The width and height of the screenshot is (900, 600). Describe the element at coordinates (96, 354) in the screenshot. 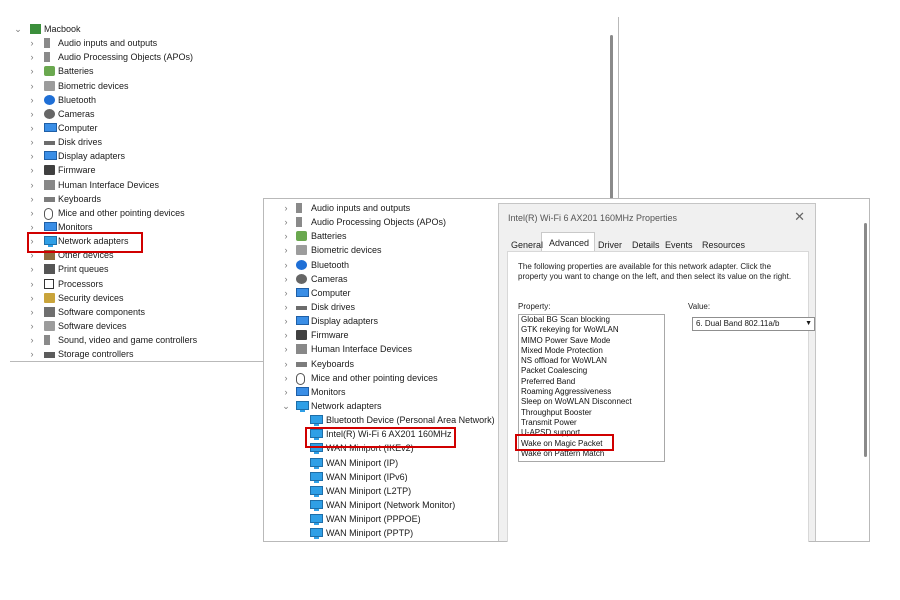

I see `tree-item-label: Storage controllers` at that location.